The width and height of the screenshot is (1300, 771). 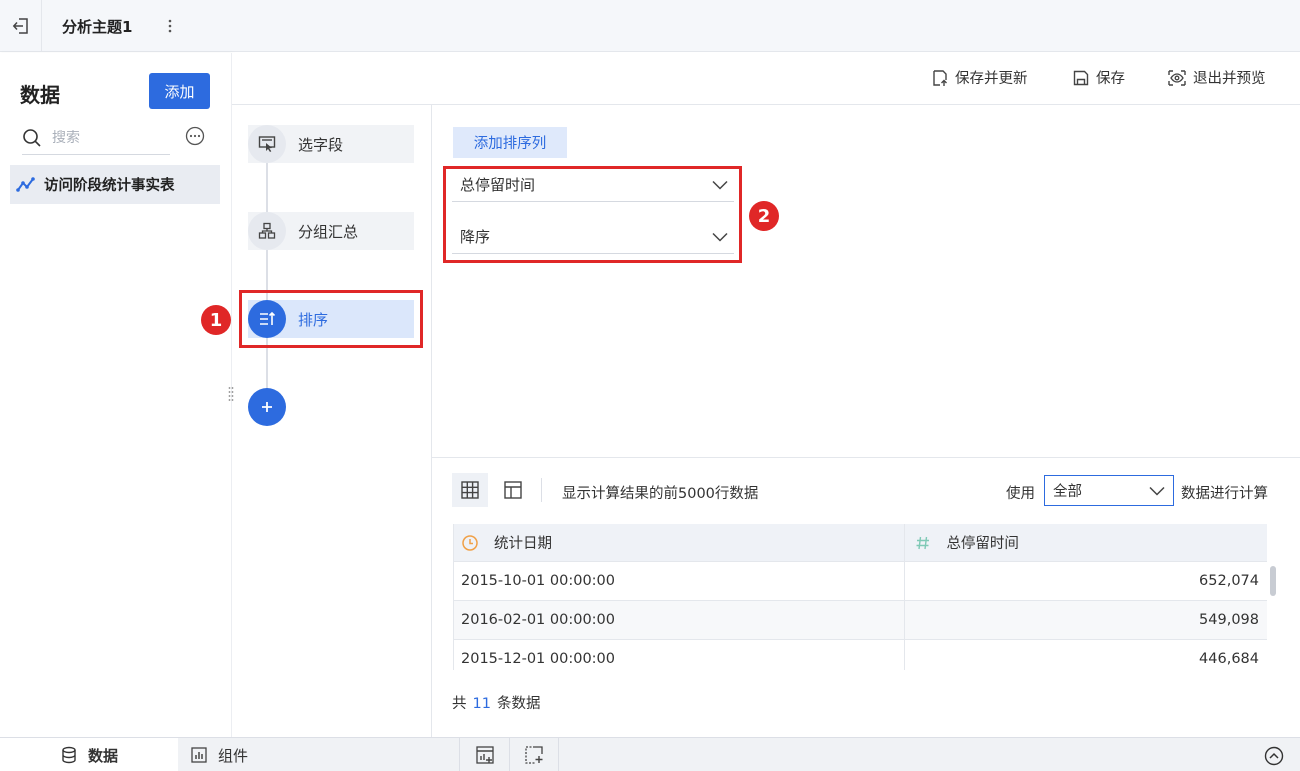 I want to click on cell-duration: 446,684, so click(x=1229, y=659).